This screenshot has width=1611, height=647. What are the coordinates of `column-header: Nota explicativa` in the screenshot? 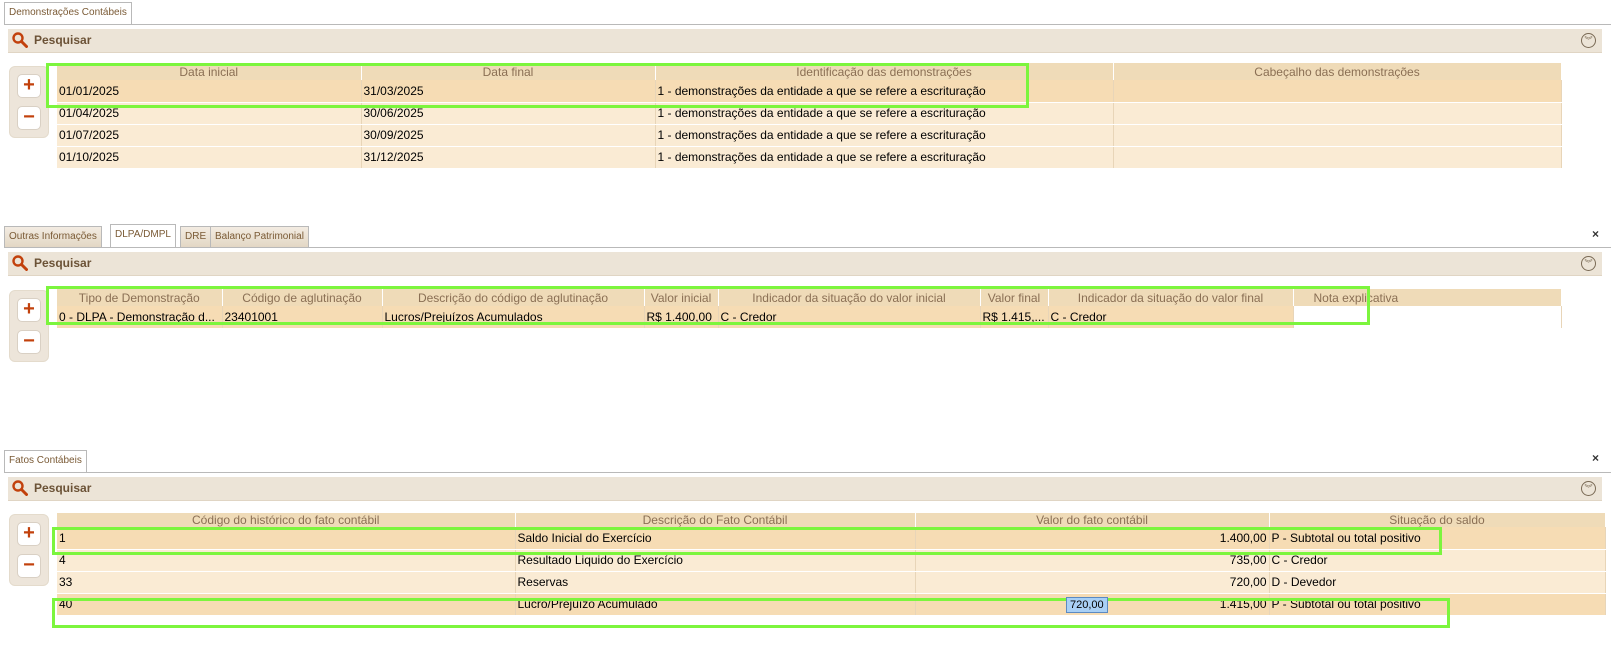 It's located at (1427, 297).